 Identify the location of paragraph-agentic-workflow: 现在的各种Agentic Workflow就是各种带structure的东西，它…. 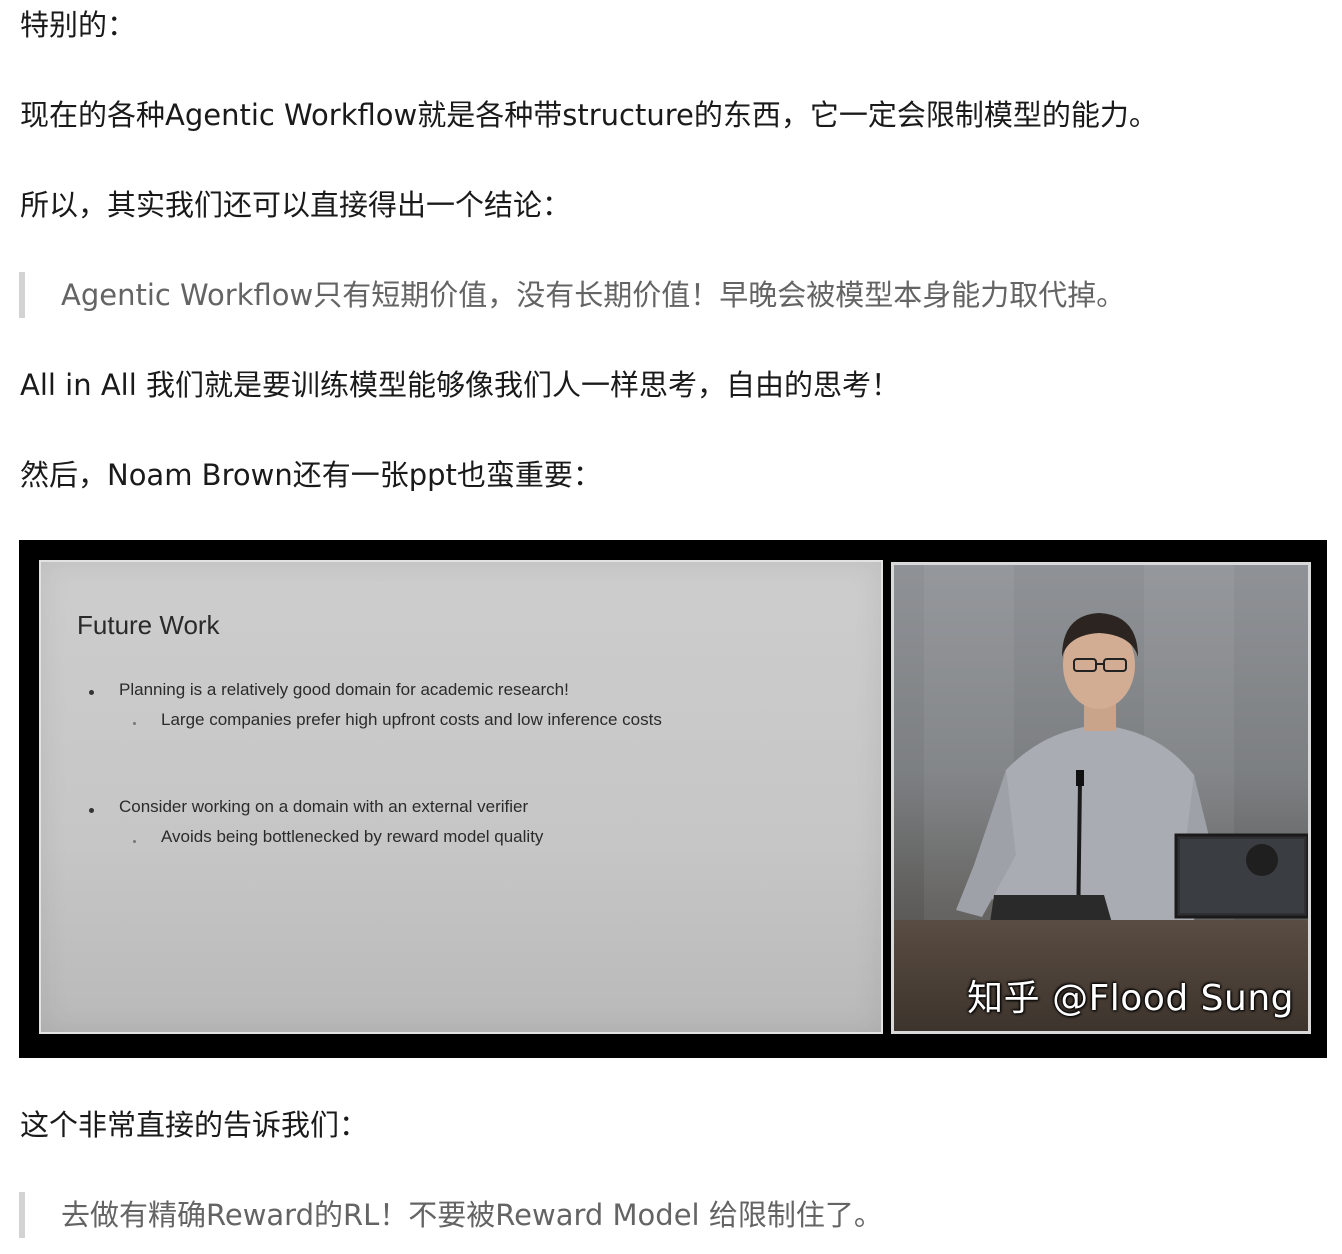
(589, 115).